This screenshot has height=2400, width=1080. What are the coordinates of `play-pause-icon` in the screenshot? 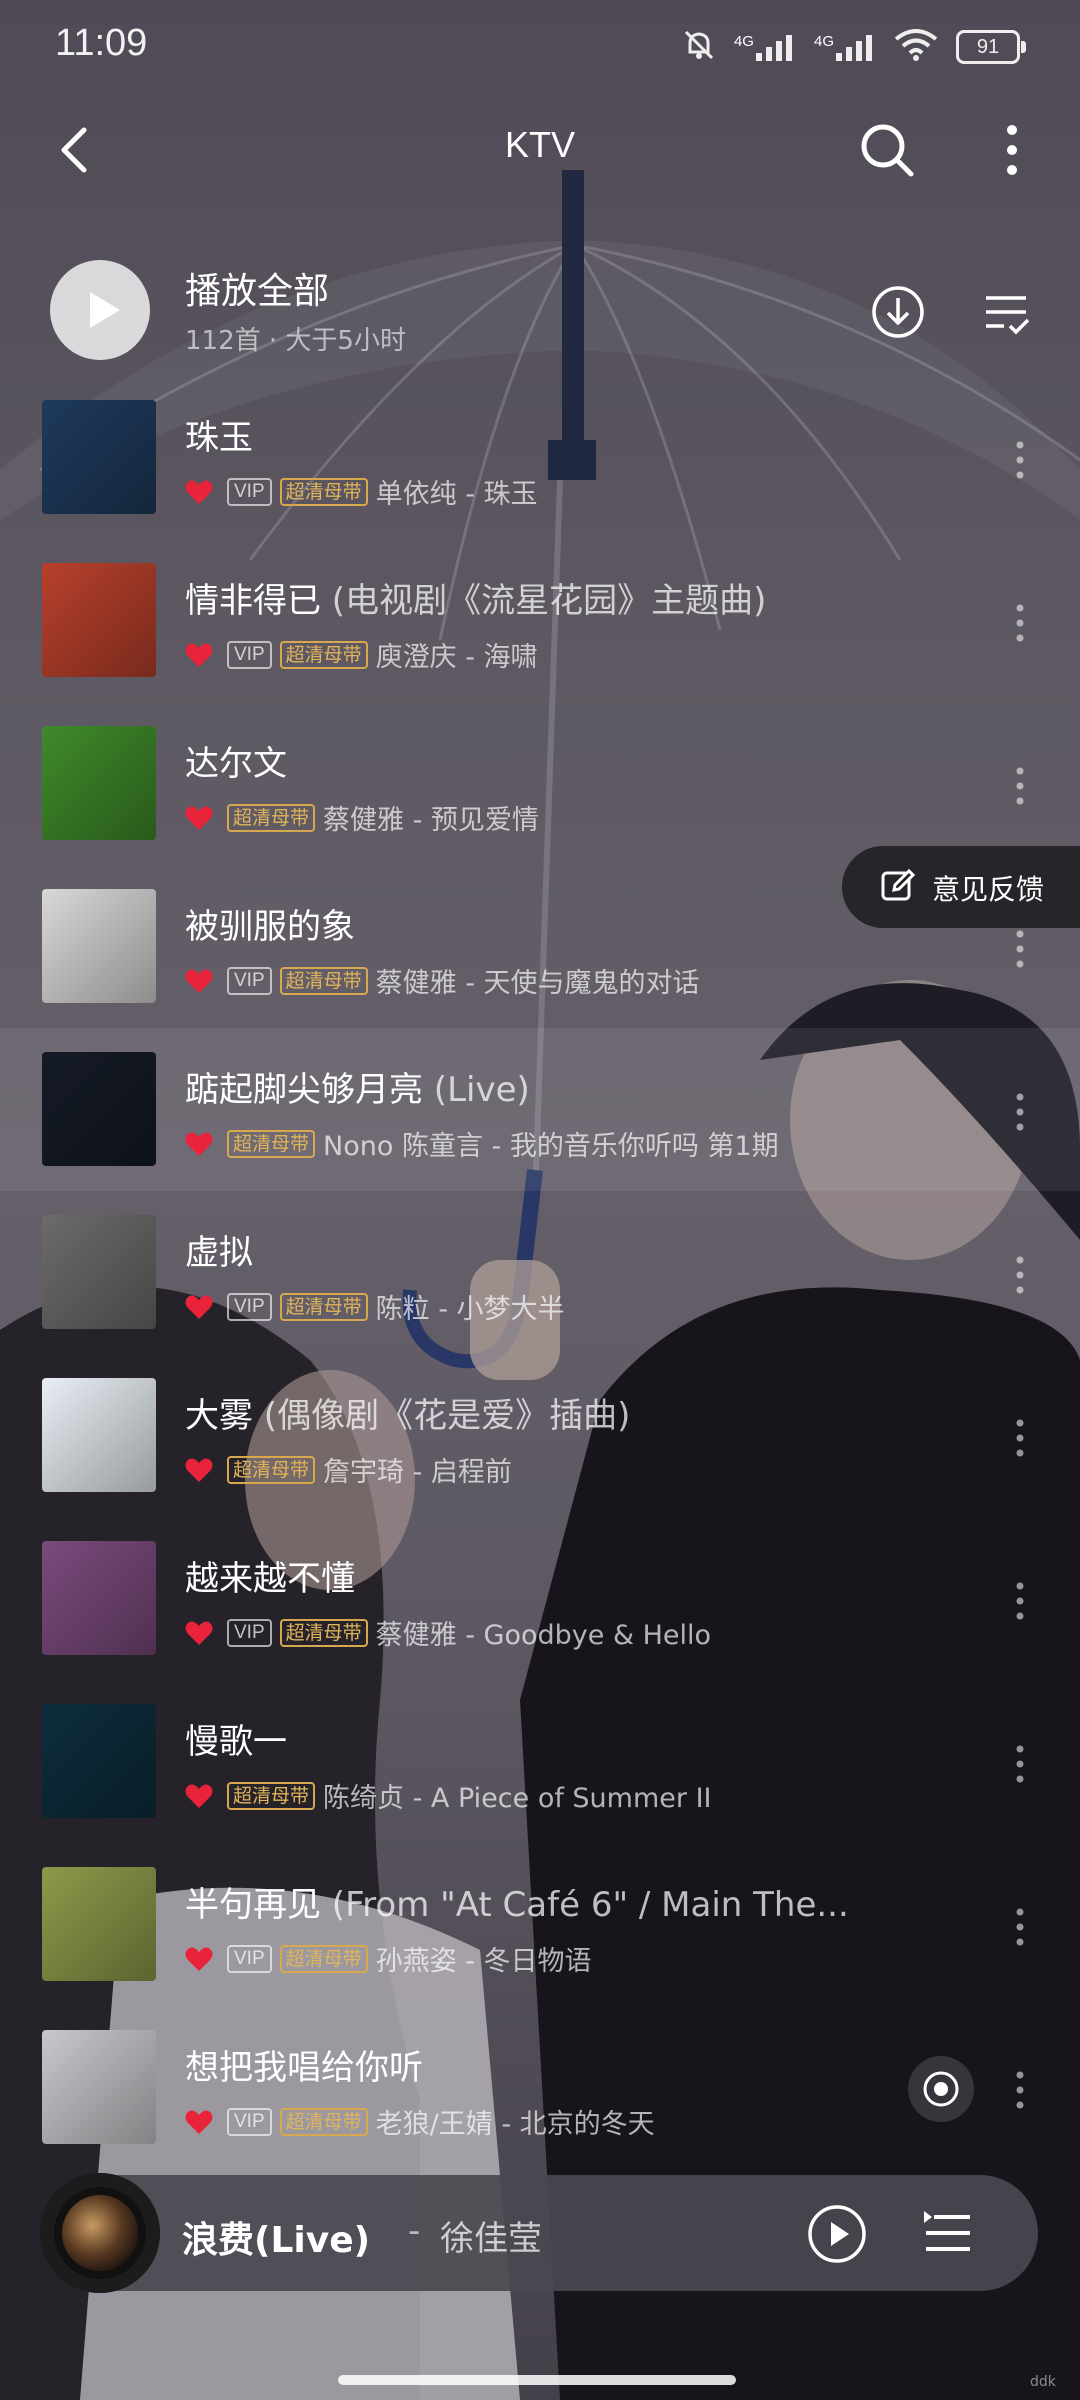 It's located at (837, 2234).